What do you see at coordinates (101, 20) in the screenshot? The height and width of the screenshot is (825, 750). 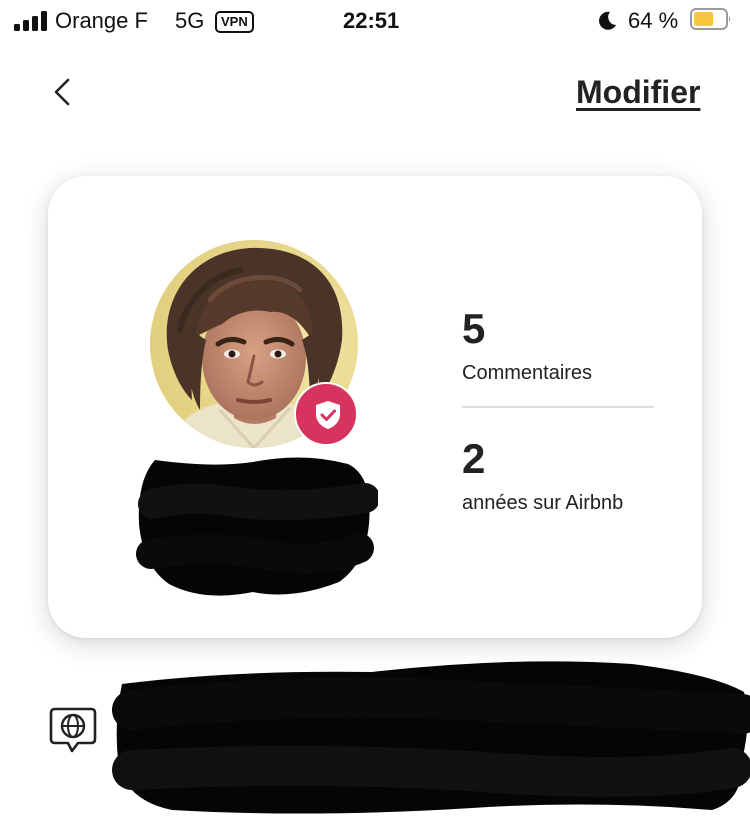 I see `carrier-name: Orange F` at bounding box center [101, 20].